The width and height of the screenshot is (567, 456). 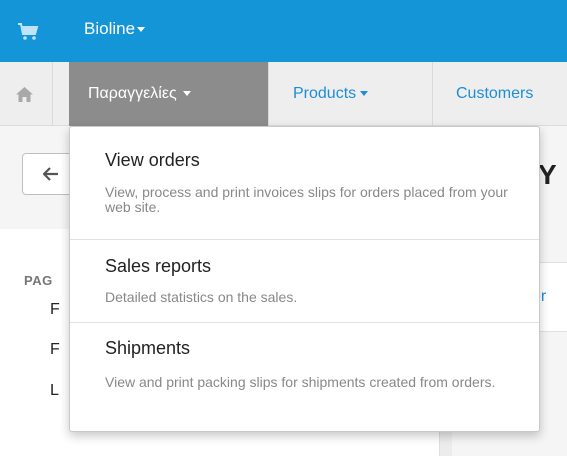 What do you see at coordinates (331, 94) in the screenshot?
I see `nav-tab-products: Products` at bounding box center [331, 94].